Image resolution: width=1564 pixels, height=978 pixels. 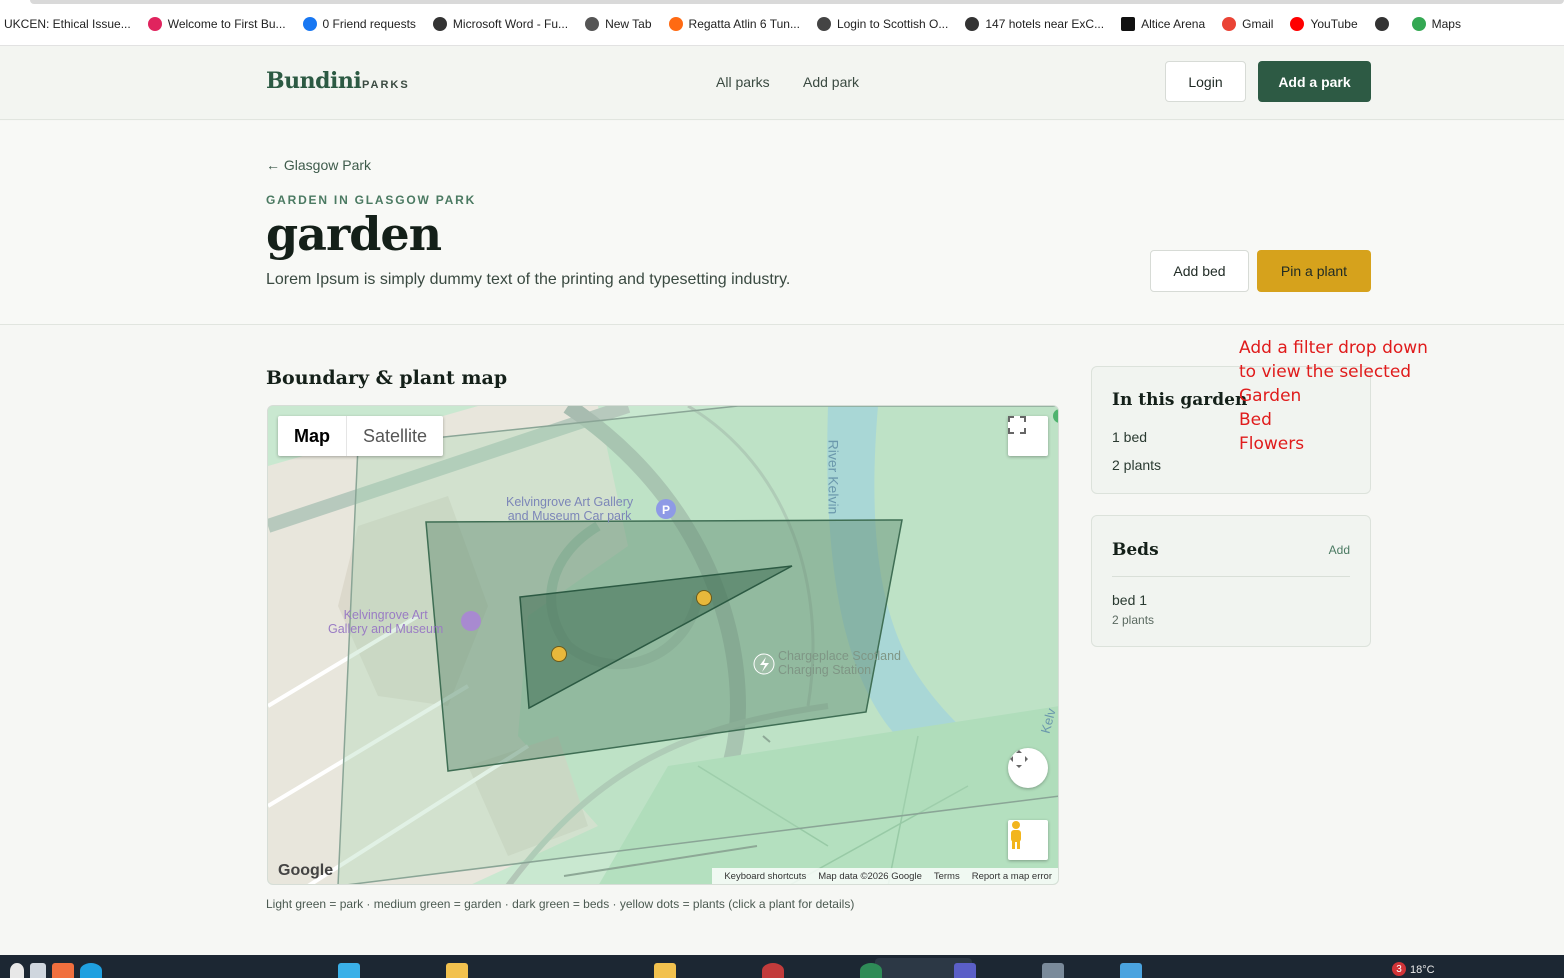 I want to click on museum-label-line2: Gallery and Museum, so click(x=386, y=629).